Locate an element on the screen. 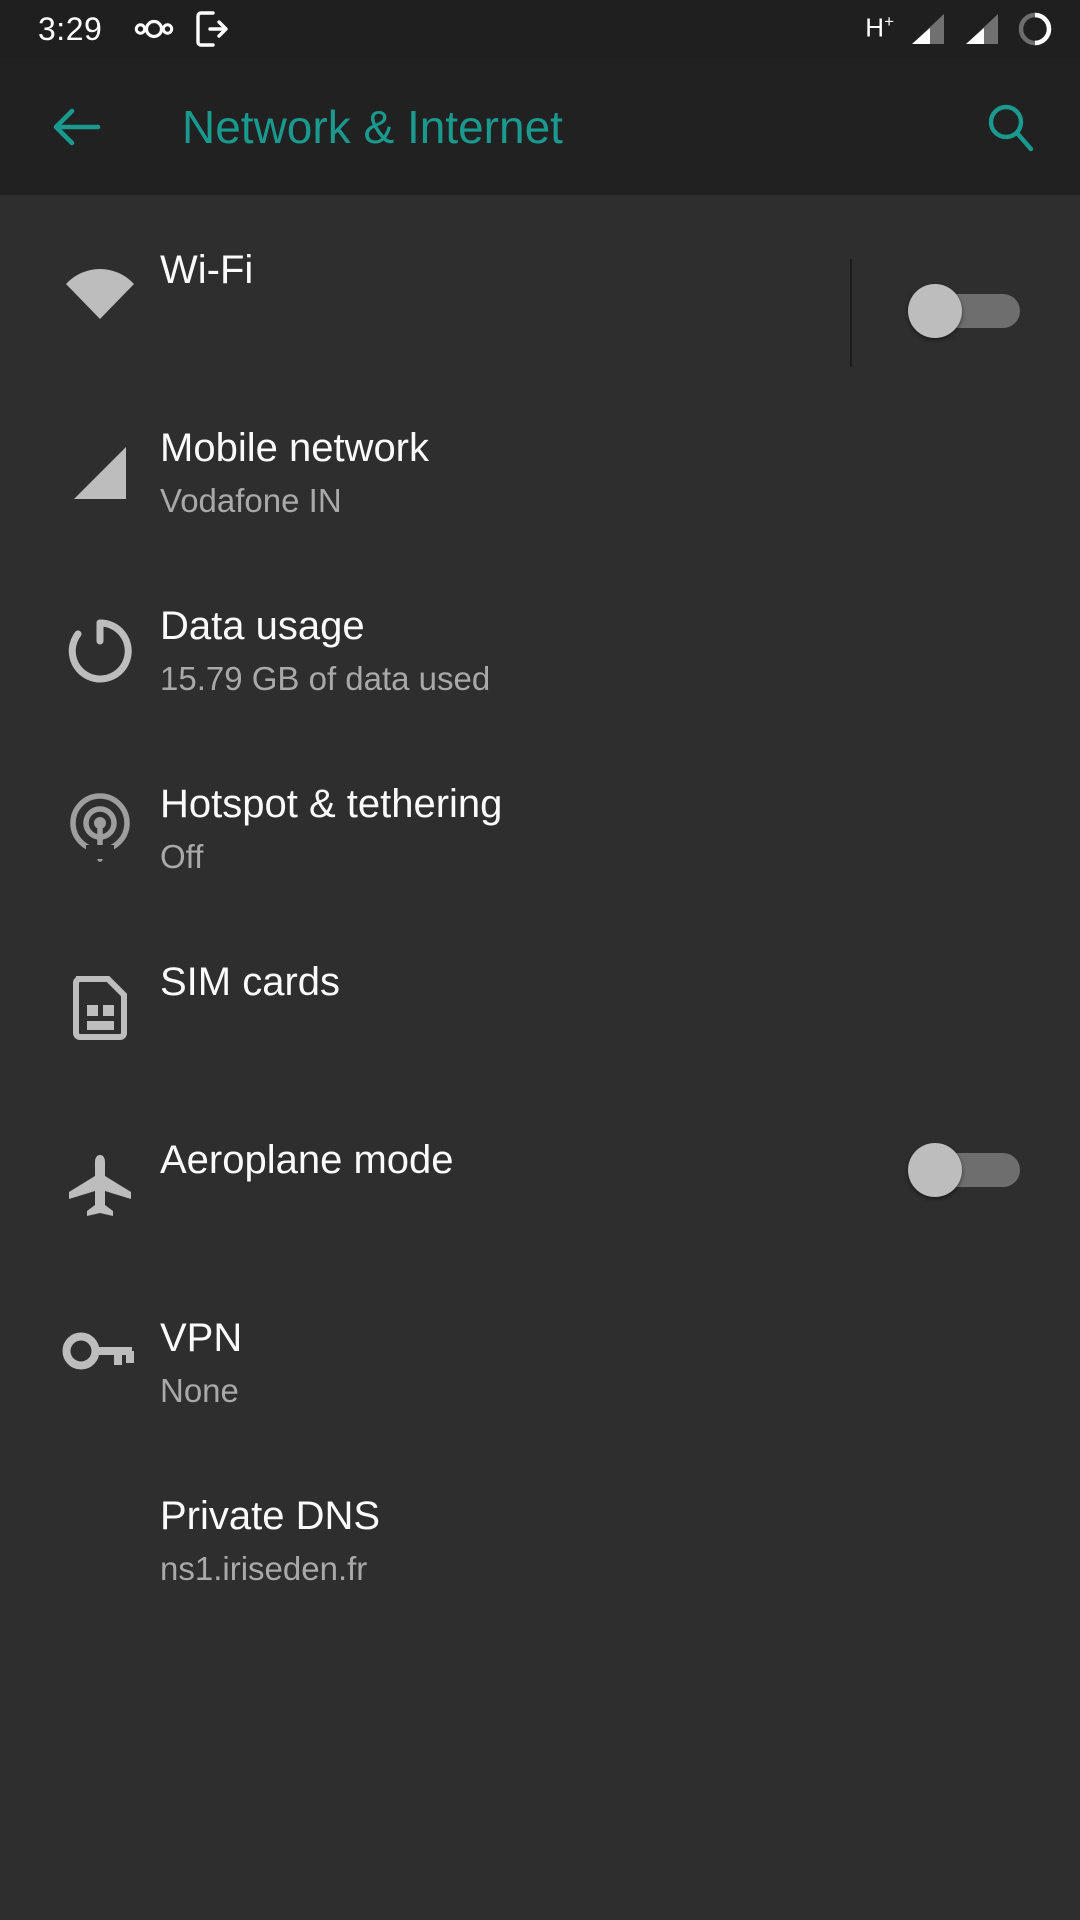 The width and height of the screenshot is (1080, 1920). signal-cellular-icon is located at coordinates (100, 445).